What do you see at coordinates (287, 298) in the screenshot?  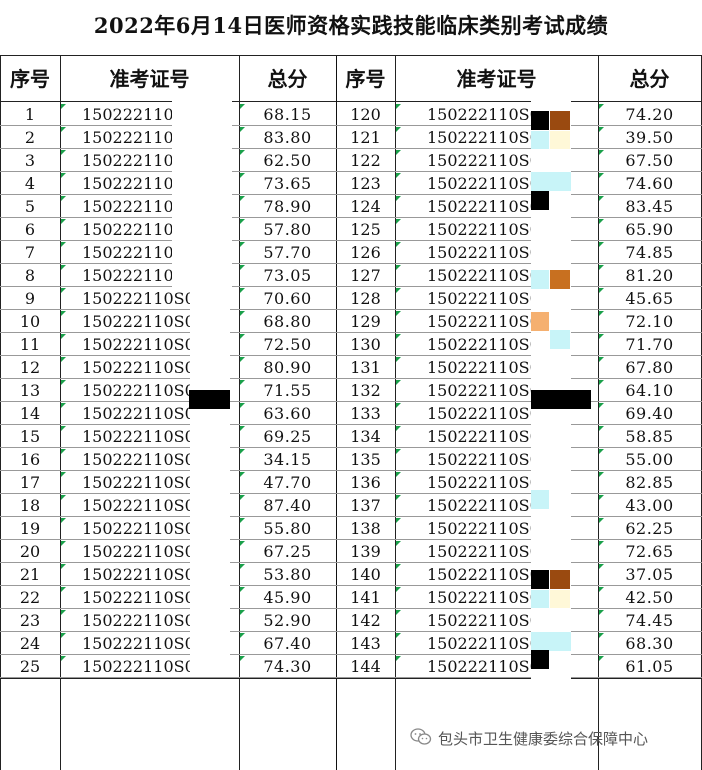 I see `score-cell: 70.60` at bounding box center [287, 298].